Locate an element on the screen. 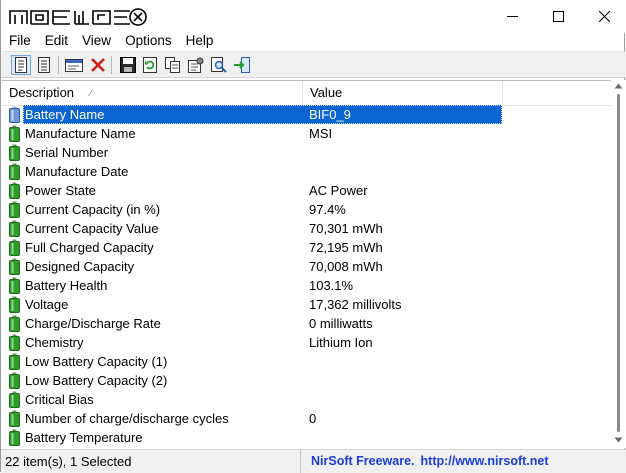 This screenshot has width=626, height=473. row-value: 70,008 mWh is located at coordinates (346, 266).